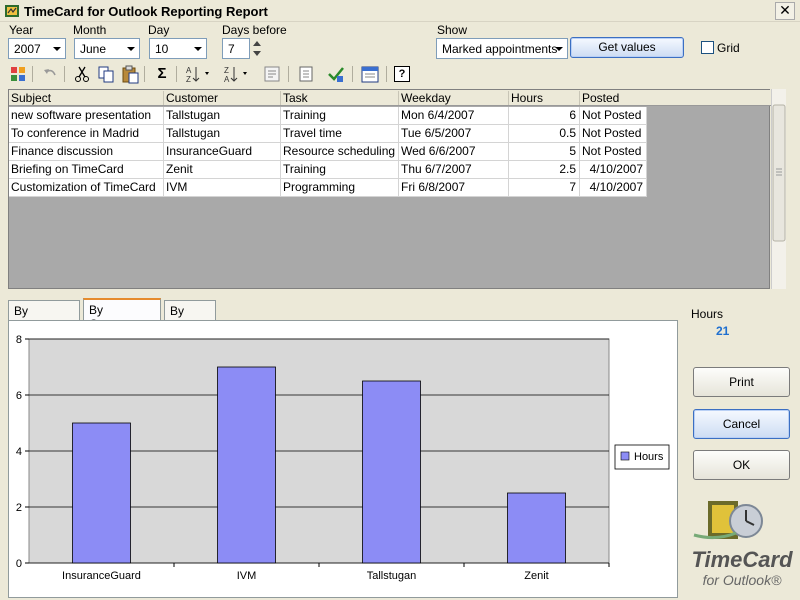 Image resolution: width=800 pixels, height=600 pixels. What do you see at coordinates (454, 188) in the screenshot?
I see `cell-weekday: Fri 6/8/2007` at bounding box center [454, 188].